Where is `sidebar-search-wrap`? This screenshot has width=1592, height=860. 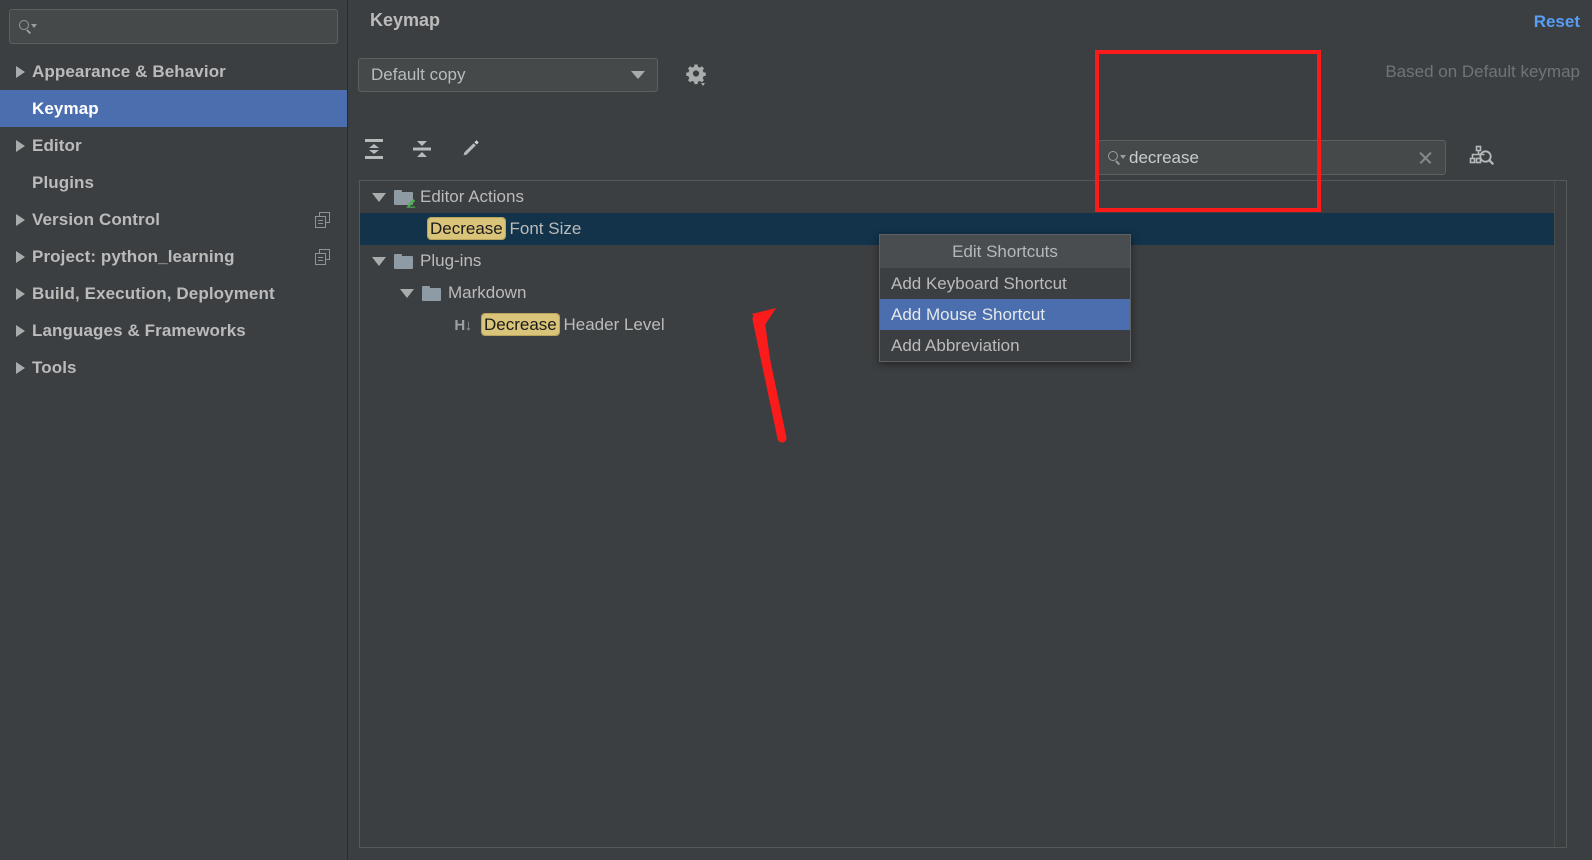 sidebar-search-wrap is located at coordinates (173, 22).